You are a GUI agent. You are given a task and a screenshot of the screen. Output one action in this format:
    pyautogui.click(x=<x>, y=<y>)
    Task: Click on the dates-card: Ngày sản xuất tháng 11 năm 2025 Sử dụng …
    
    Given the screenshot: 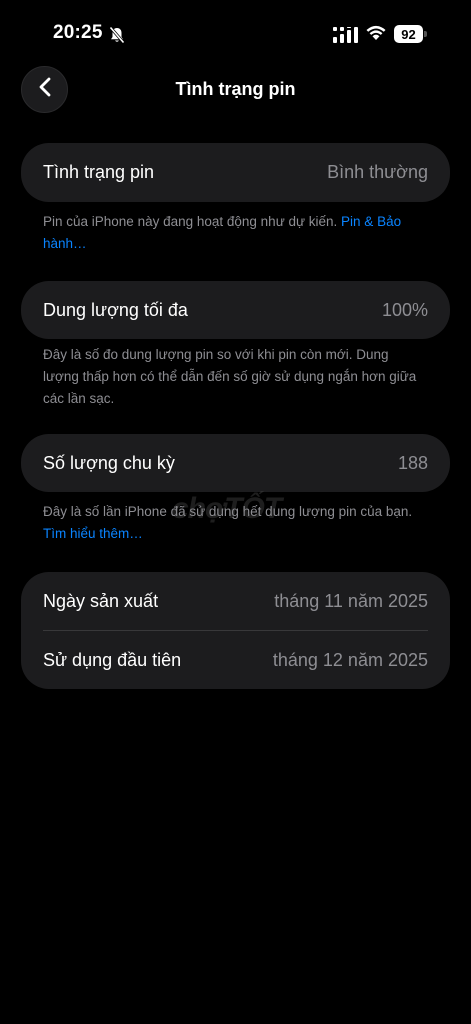 What is the action you would take?
    pyautogui.click(x=235, y=630)
    